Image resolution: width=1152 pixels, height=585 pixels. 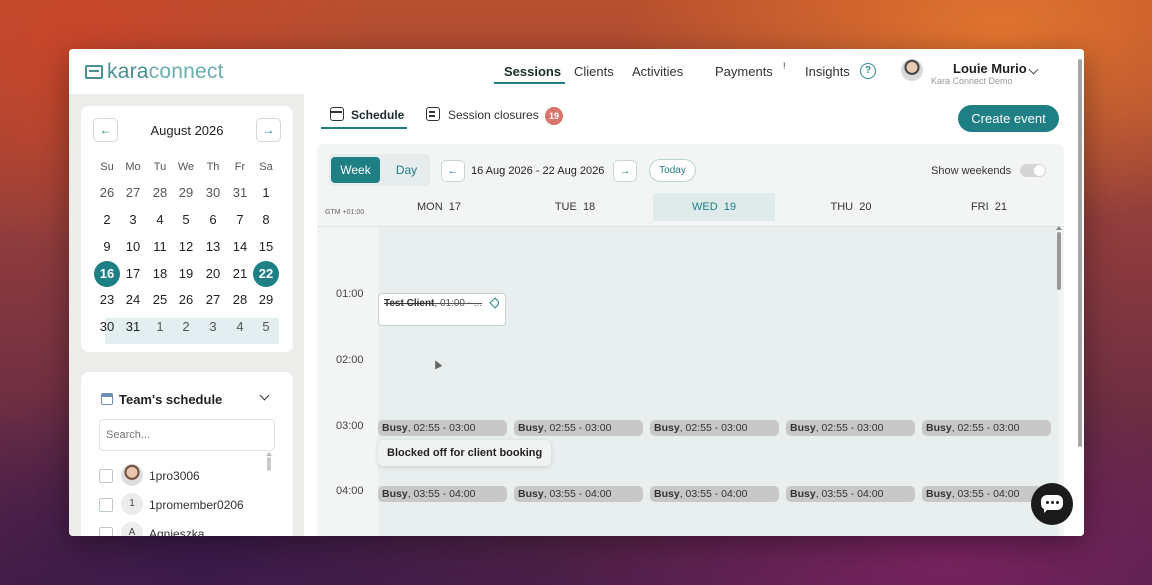 I want to click on kara-connect-logo: karaconnect, so click(x=154, y=72).